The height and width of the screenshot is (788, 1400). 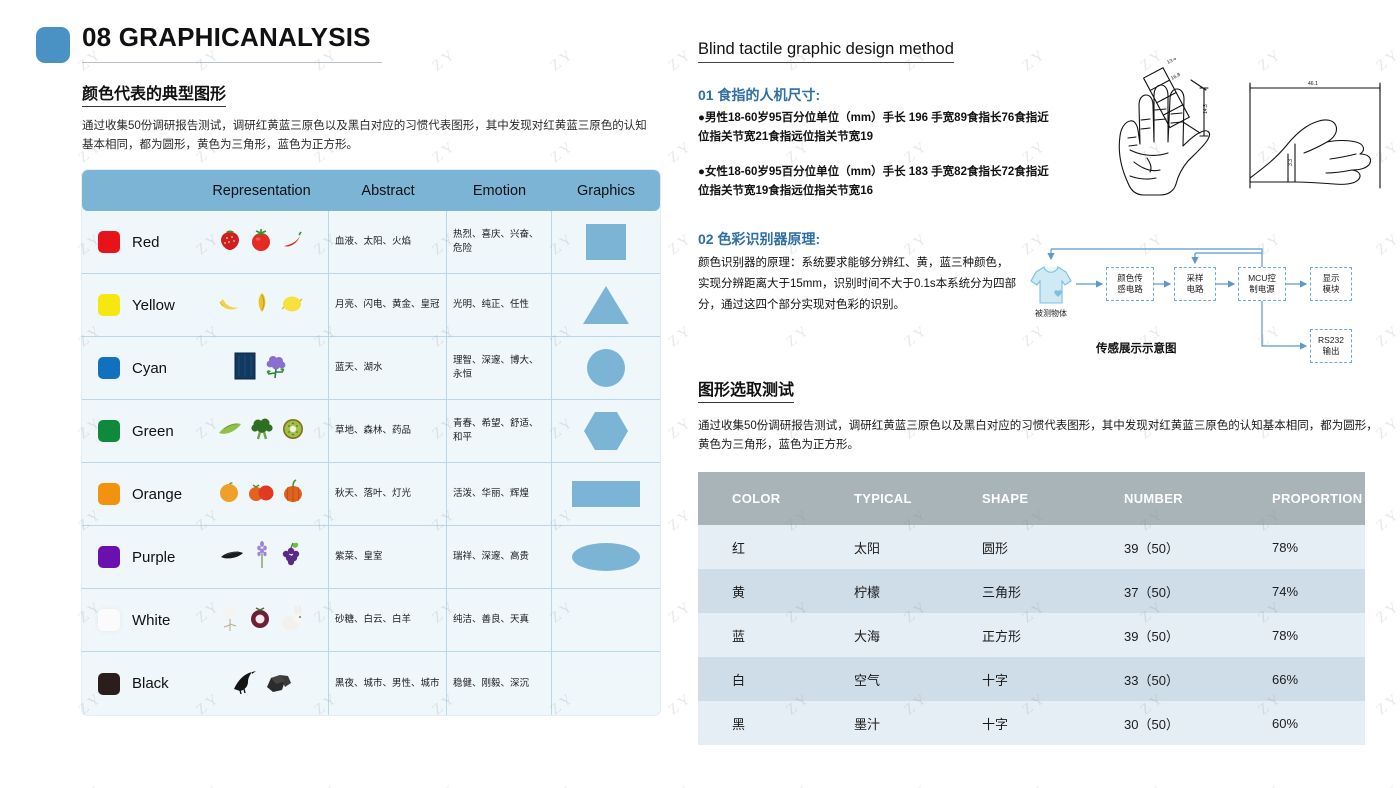 I want to click on title-underline, so click(x=232, y=62).